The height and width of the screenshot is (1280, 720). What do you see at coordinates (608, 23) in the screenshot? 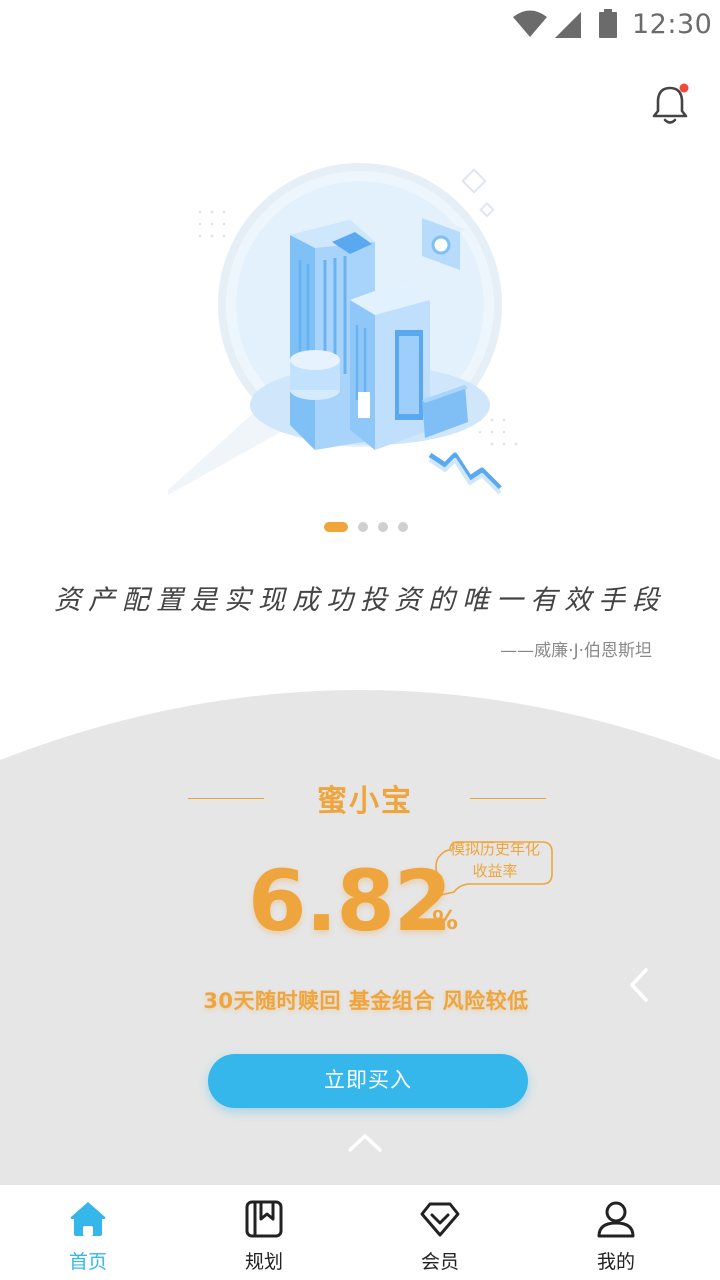
I see `battery-icon` at bounding box center [608, 23].